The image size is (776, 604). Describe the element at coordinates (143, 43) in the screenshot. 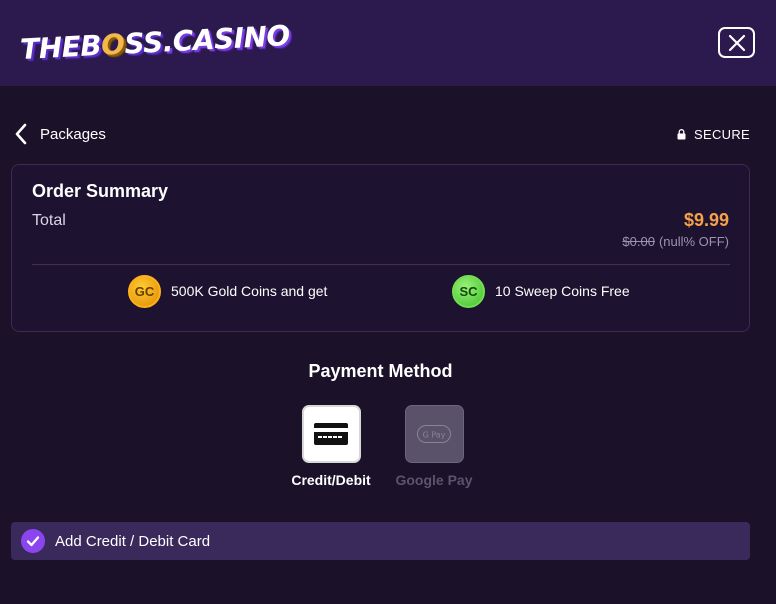

I see `logo-text-part: SS` at that location.